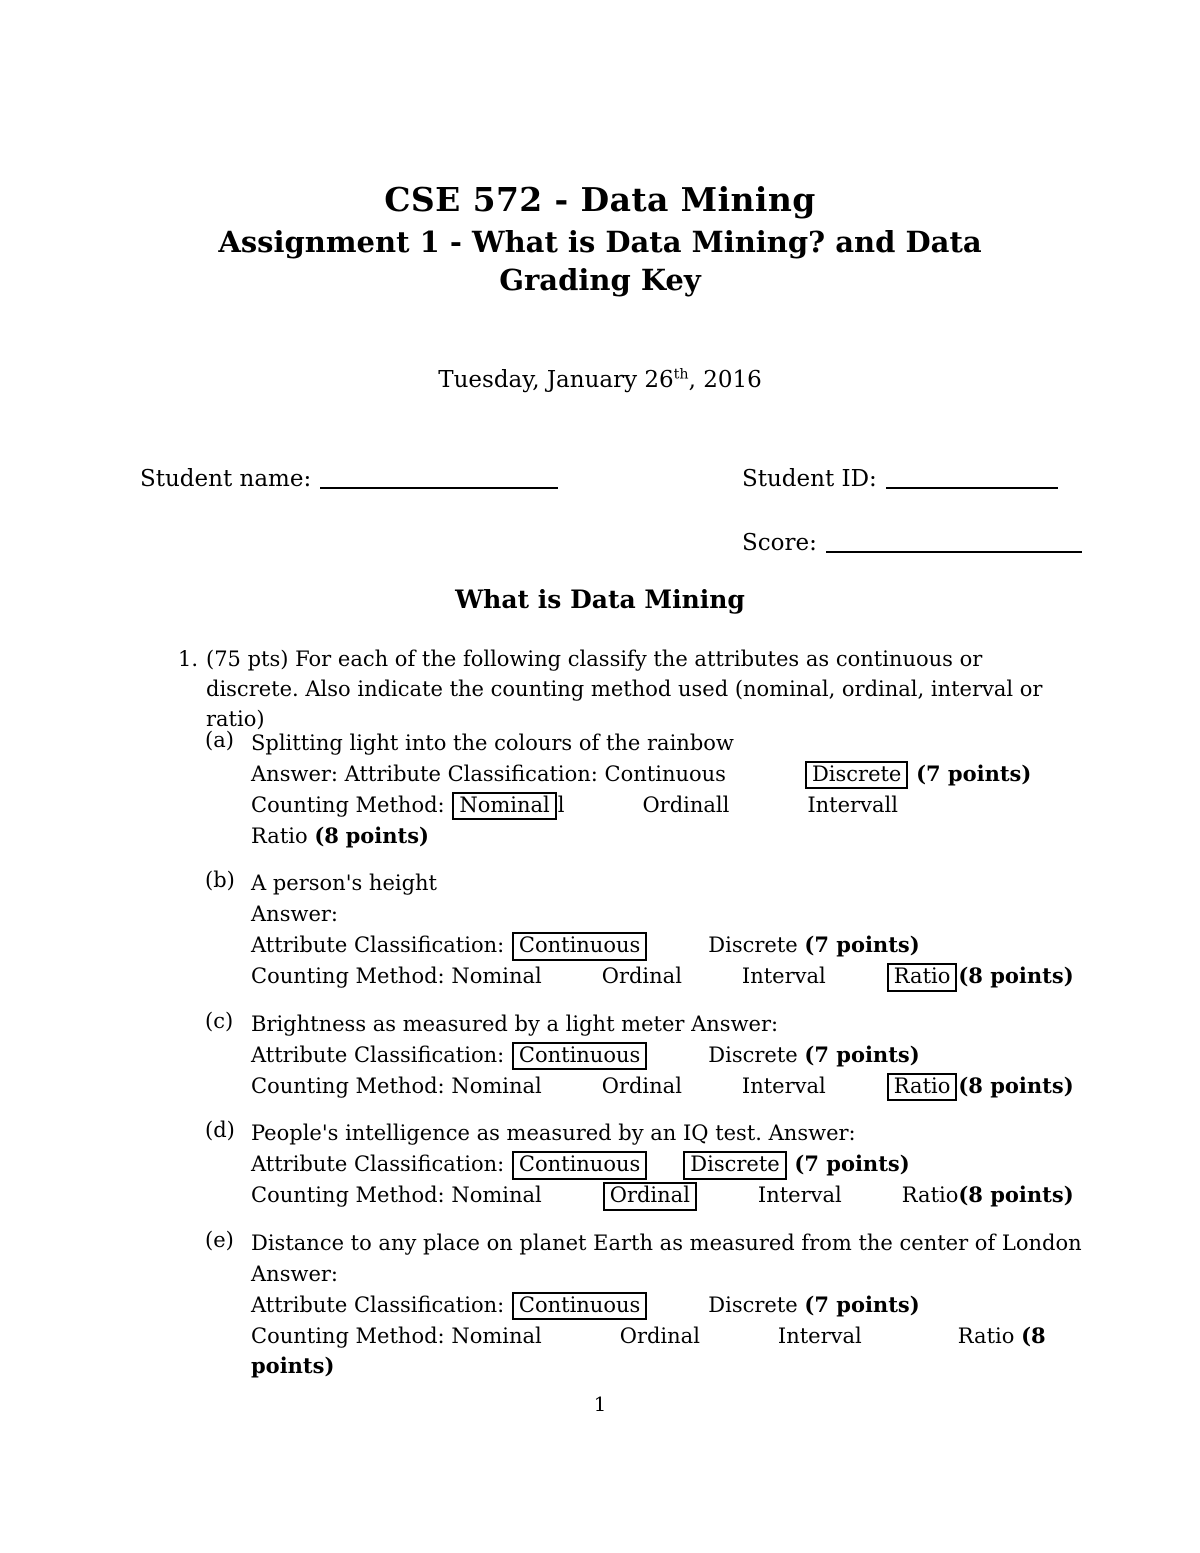 The image size is (1200, 1553). I want to click on item-e-option-nominal: Nominal, so click(496, 1336).